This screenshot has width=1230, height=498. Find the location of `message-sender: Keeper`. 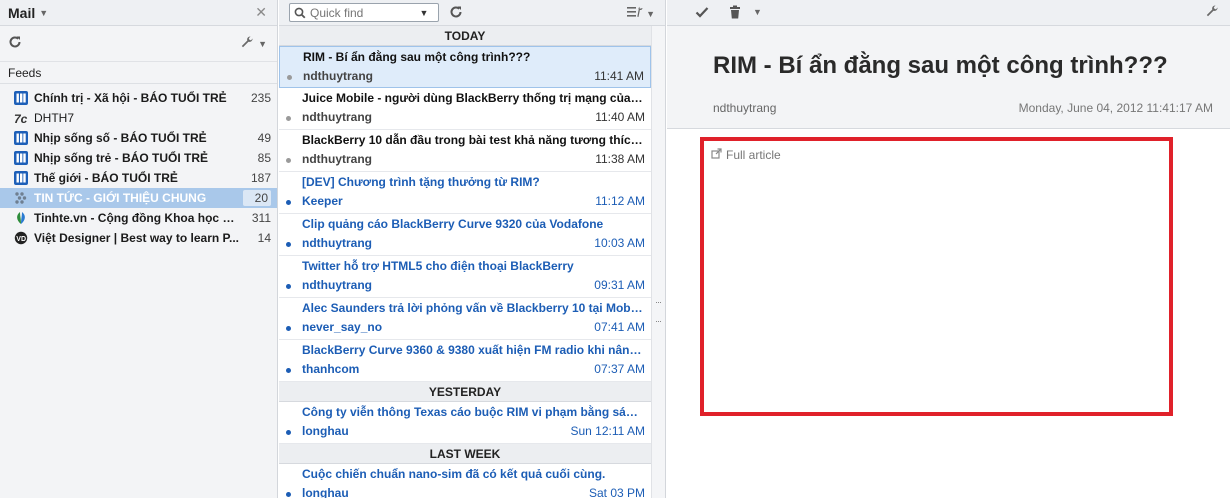

message-sender: Keeper is located at coordinates (322, 201).